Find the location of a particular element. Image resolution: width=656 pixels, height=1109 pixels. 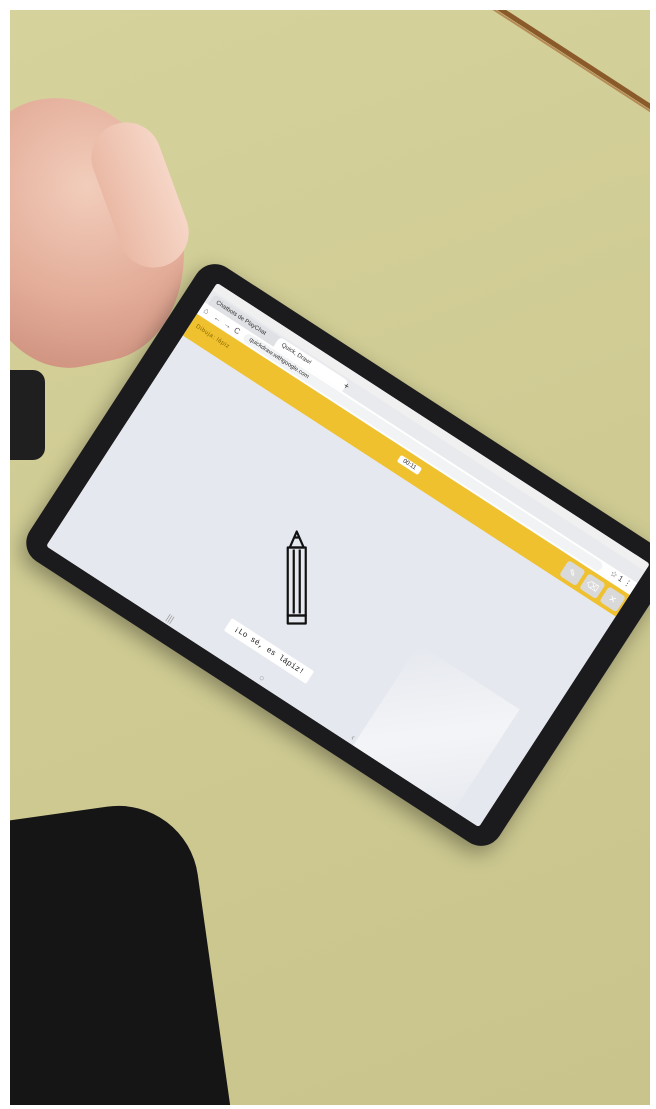

screen-glare is located at coordinates (431, 735).